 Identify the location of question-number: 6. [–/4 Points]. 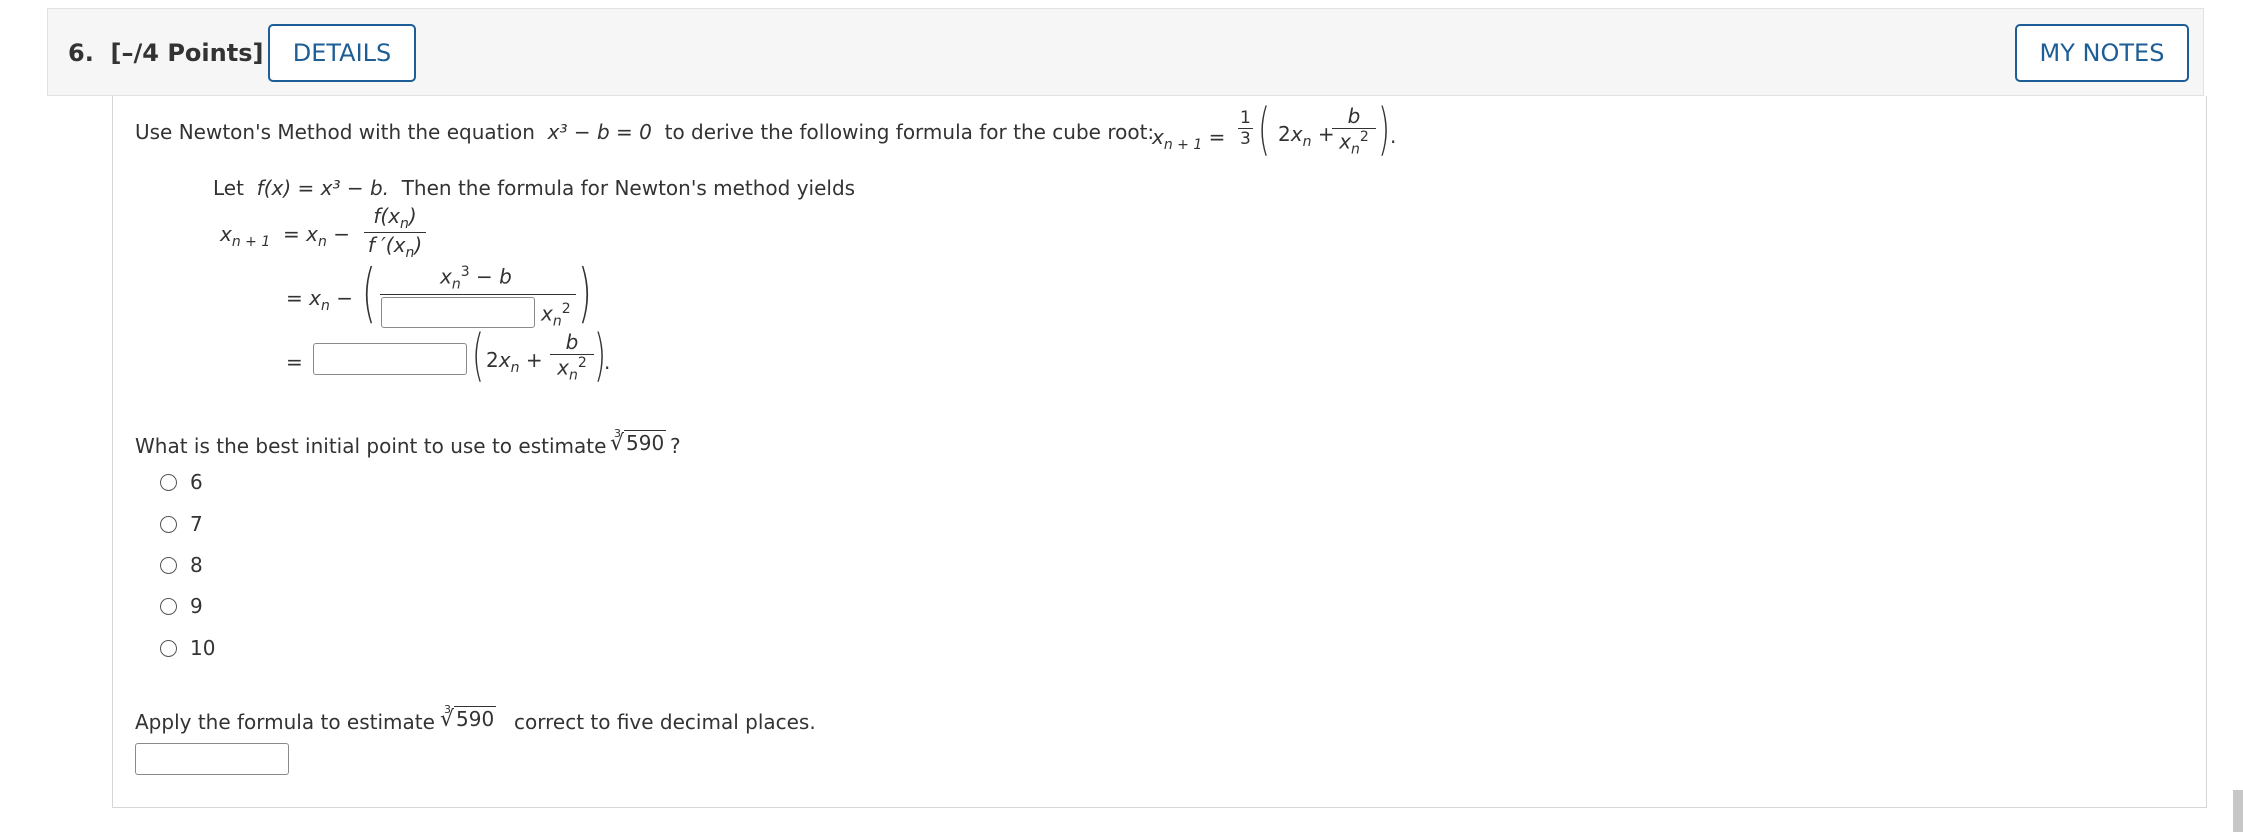
(166, 53).